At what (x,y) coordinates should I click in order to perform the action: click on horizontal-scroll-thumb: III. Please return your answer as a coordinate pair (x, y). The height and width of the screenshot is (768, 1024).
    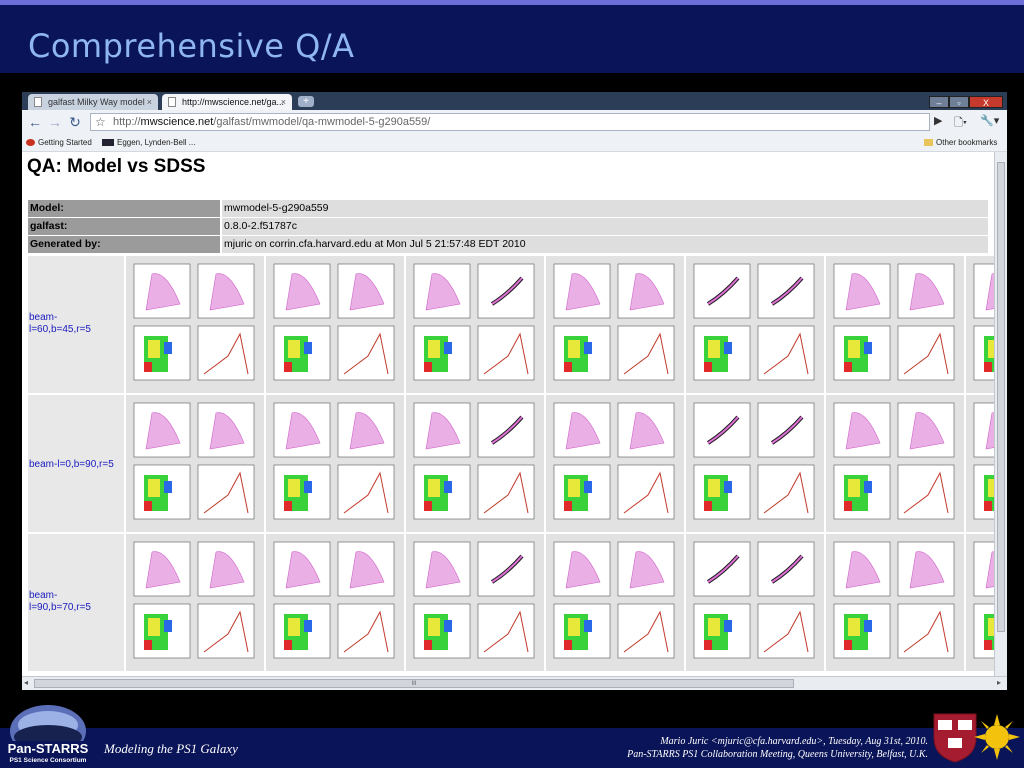
    Looking at the image, I should click on (414, 683).